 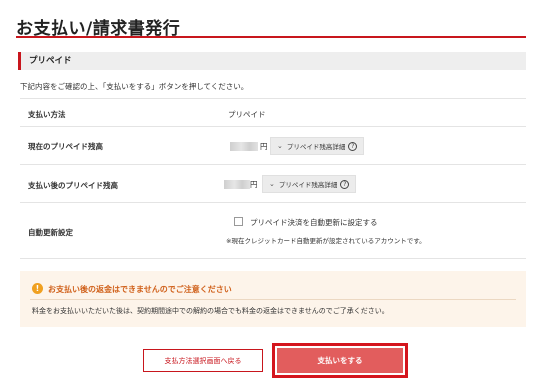 What do you see at coordinates (238, 221) in the screenshot?
I see `auto-renew-checkbox` at bounding box center [238, 221].